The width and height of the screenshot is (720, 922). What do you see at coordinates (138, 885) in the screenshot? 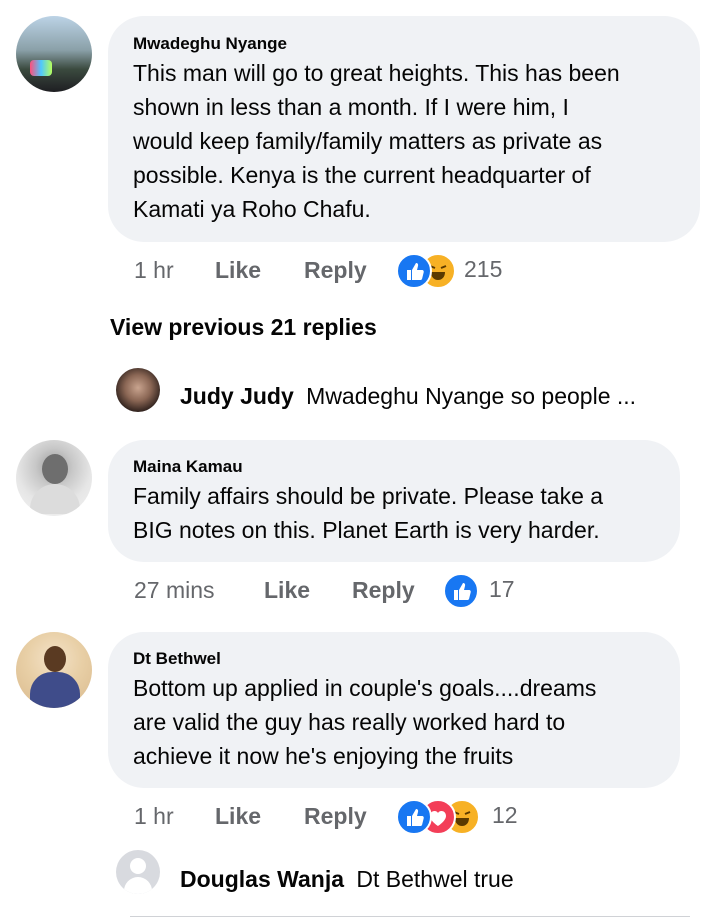
I see `default-avatar-body` at bounding box center [138, 885].